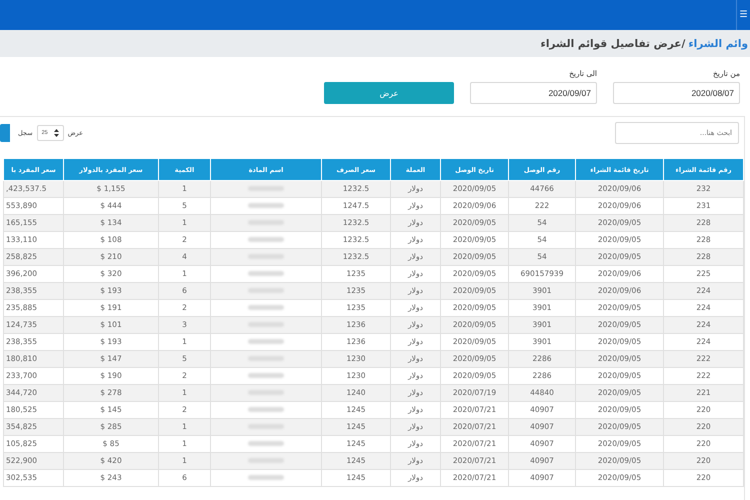 Image resolution: width=750 pixels, height=500 pixels. I want to click on show-button: عرض, so click(389, 93).